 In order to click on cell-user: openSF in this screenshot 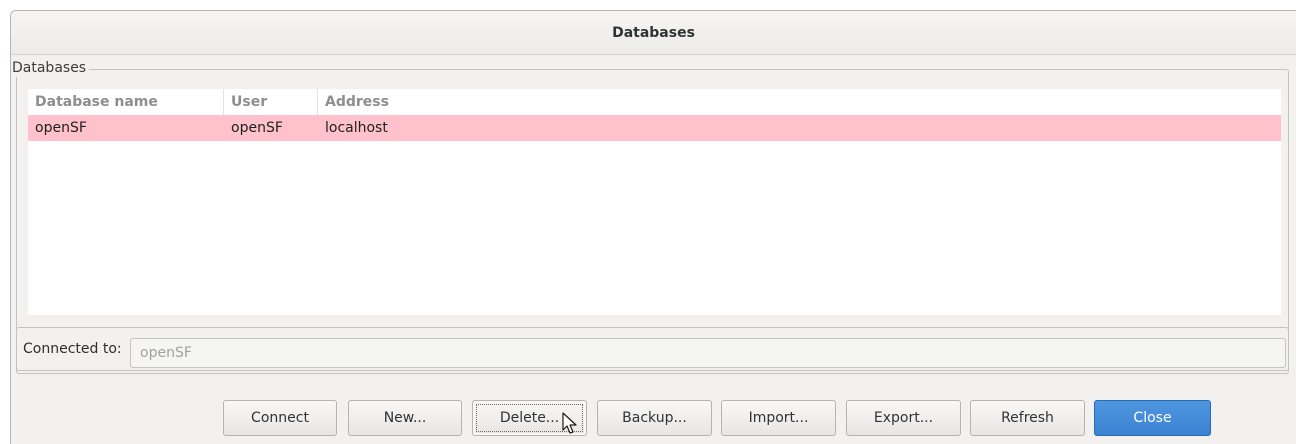, I will do `click(257, 128)`.